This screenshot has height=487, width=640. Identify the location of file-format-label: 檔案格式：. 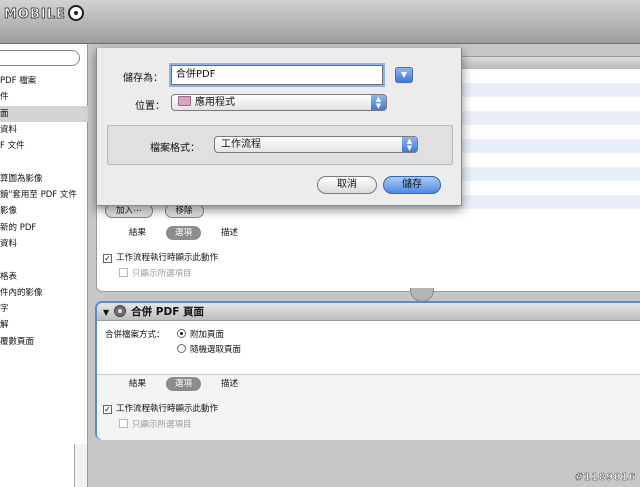
(175, 148).